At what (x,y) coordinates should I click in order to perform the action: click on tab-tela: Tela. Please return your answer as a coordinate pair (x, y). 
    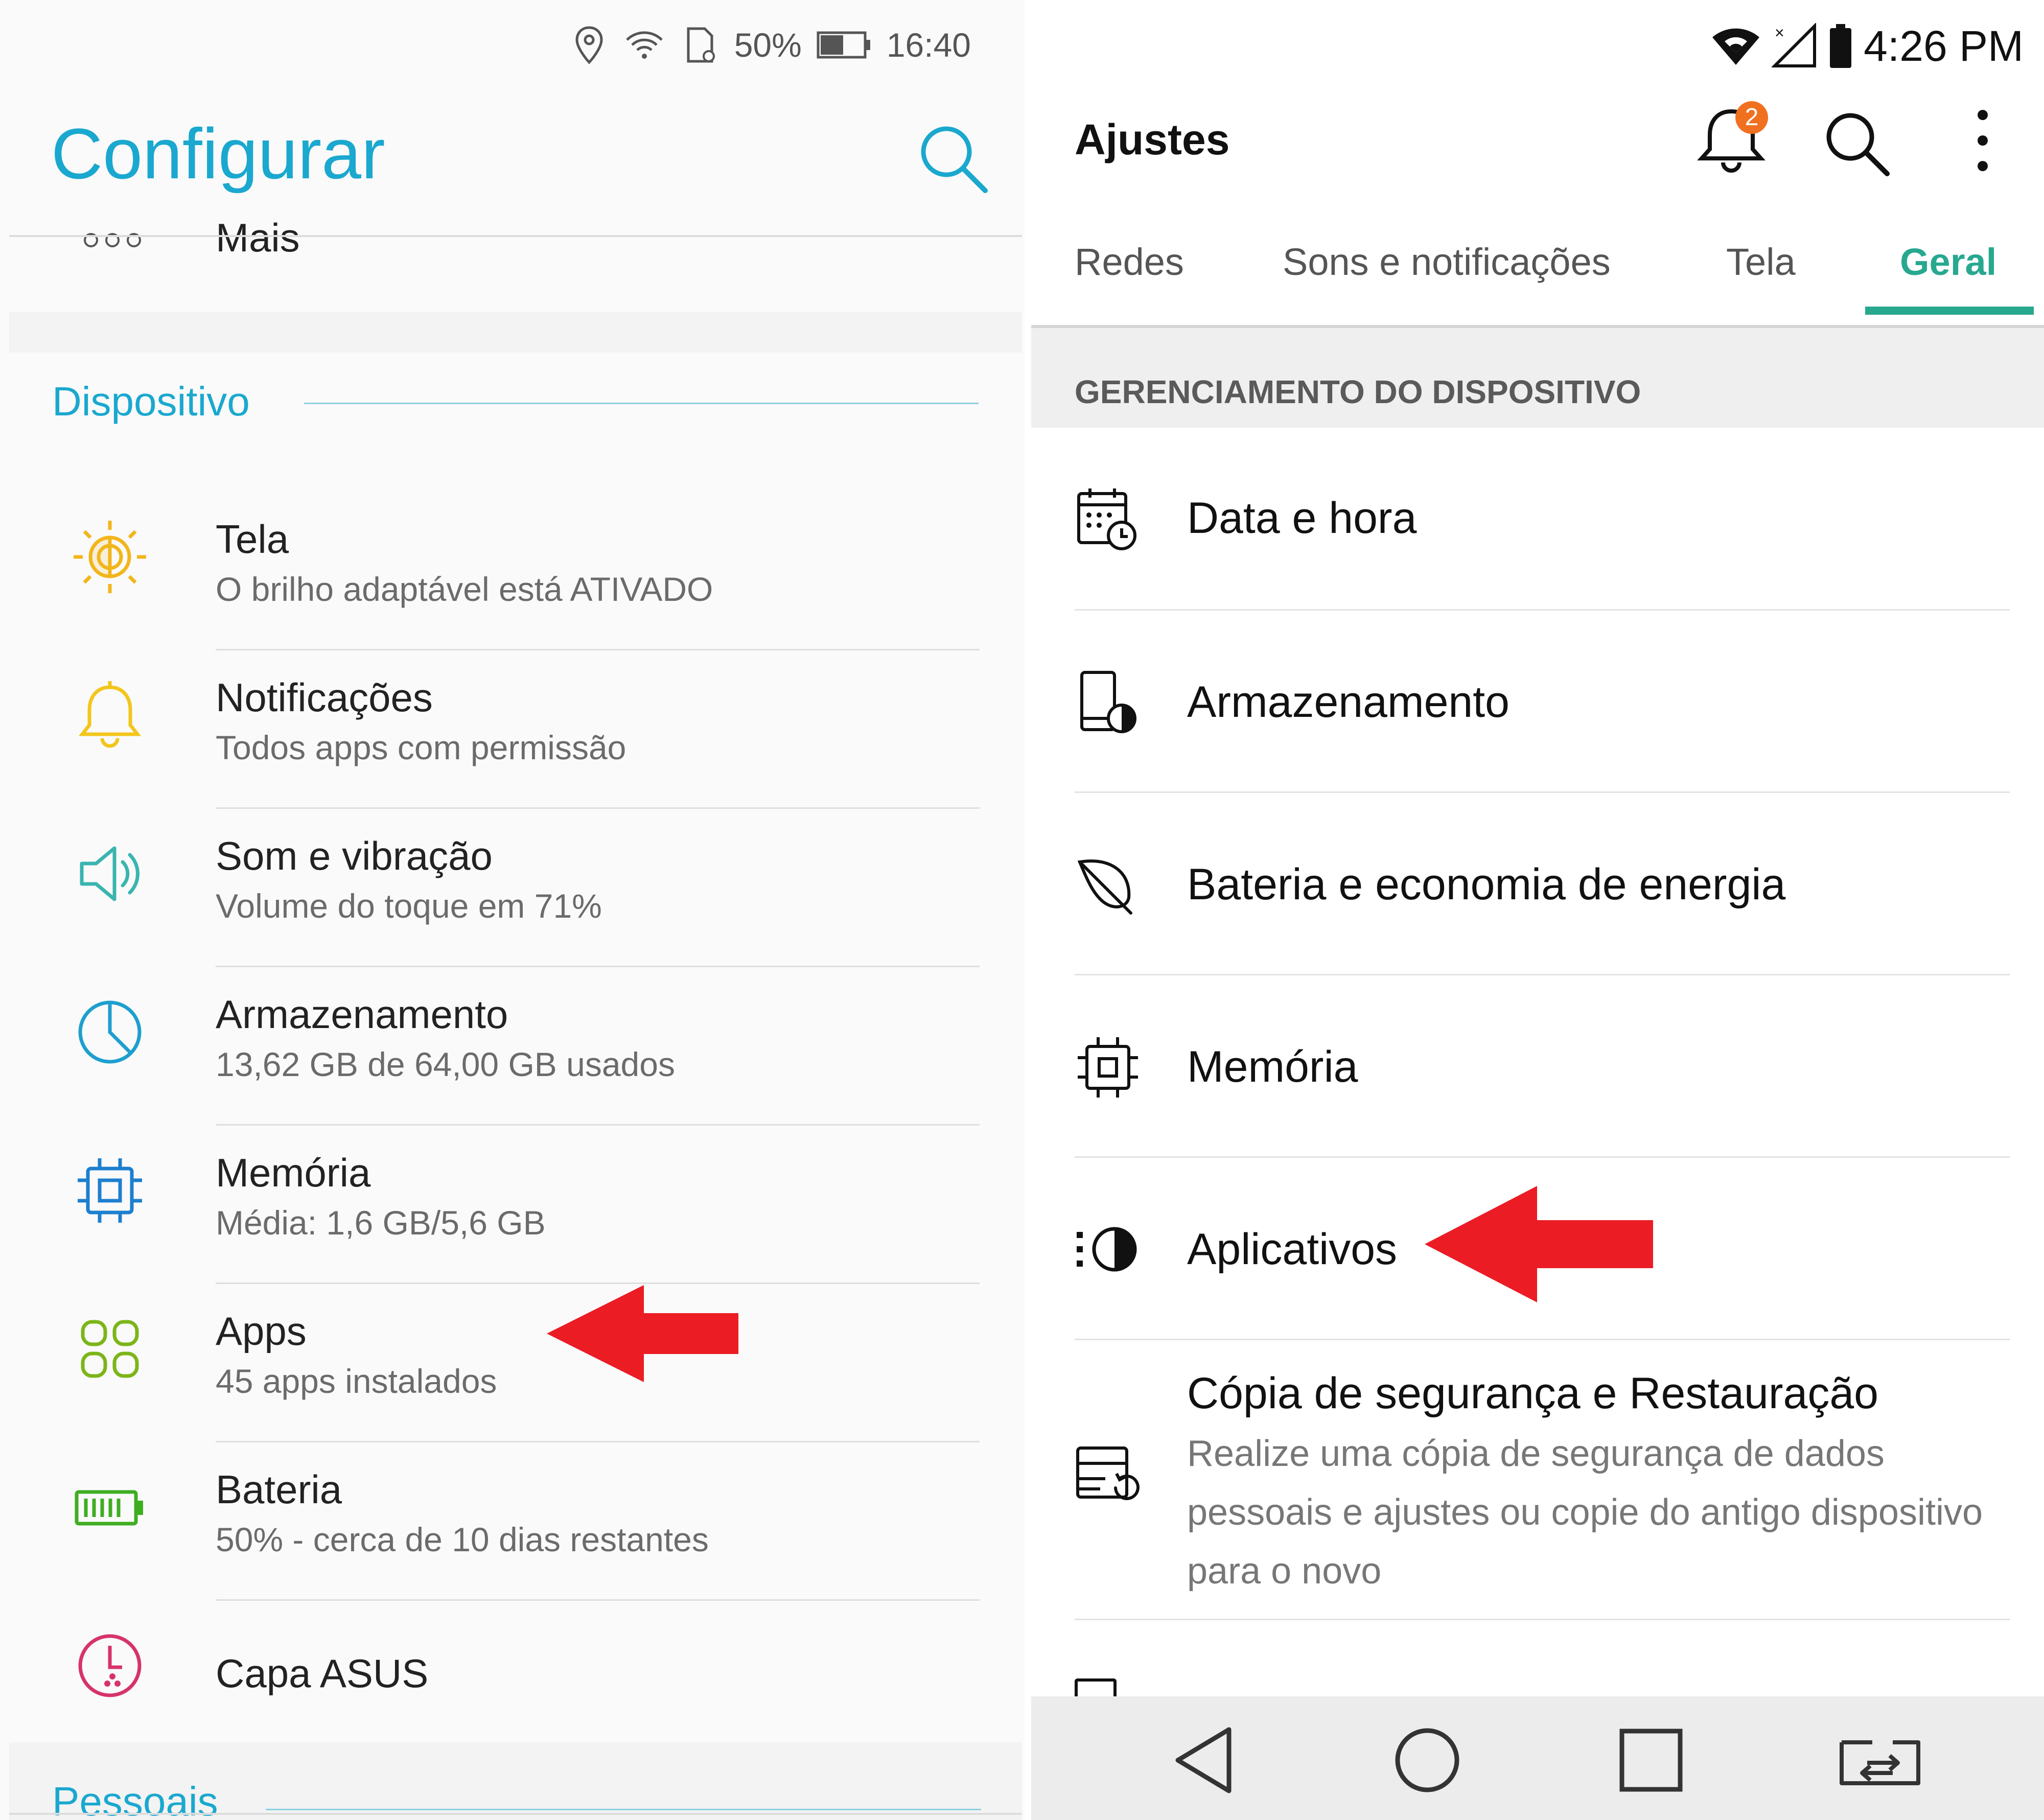
    Looking at the image, I should click on (1761, 262).